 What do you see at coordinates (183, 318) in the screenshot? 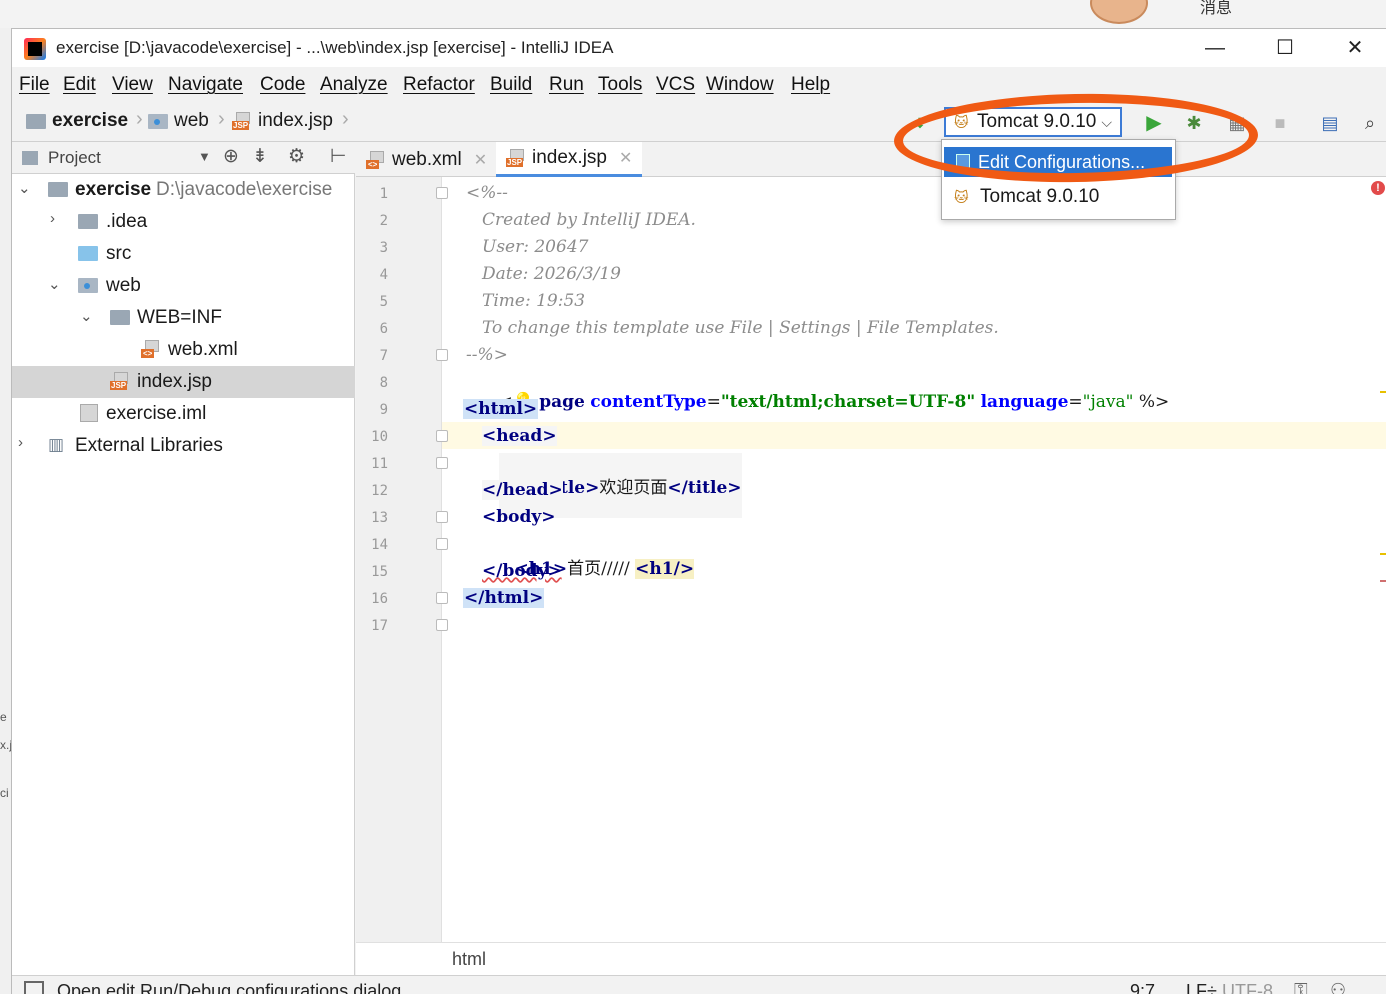
I see `tree-item-web-inf: ⌄ WEB=INF` at bounding box center [183, 318].